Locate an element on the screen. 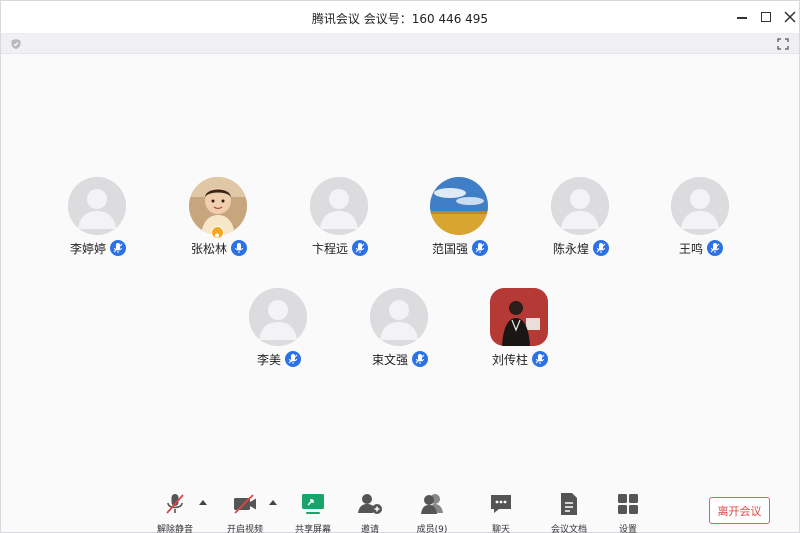 This screenshot has height=533, width=800. participant-tile: 李婷婷 is located at coordinates (98, 222).